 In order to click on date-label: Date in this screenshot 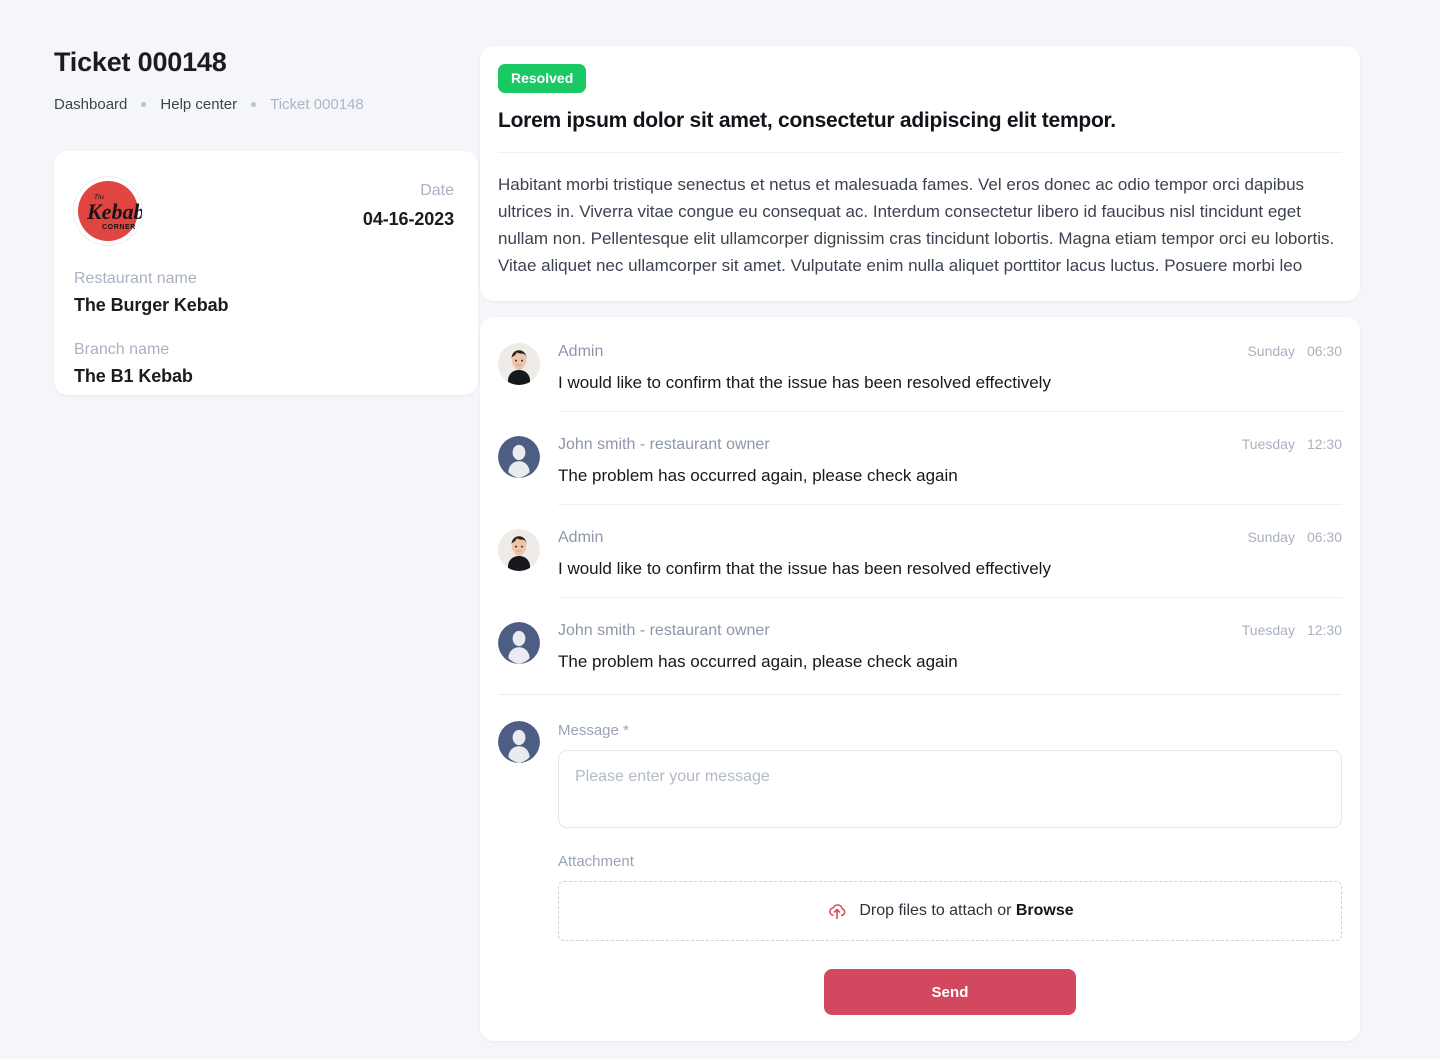, I will do `click(437, 190)`.